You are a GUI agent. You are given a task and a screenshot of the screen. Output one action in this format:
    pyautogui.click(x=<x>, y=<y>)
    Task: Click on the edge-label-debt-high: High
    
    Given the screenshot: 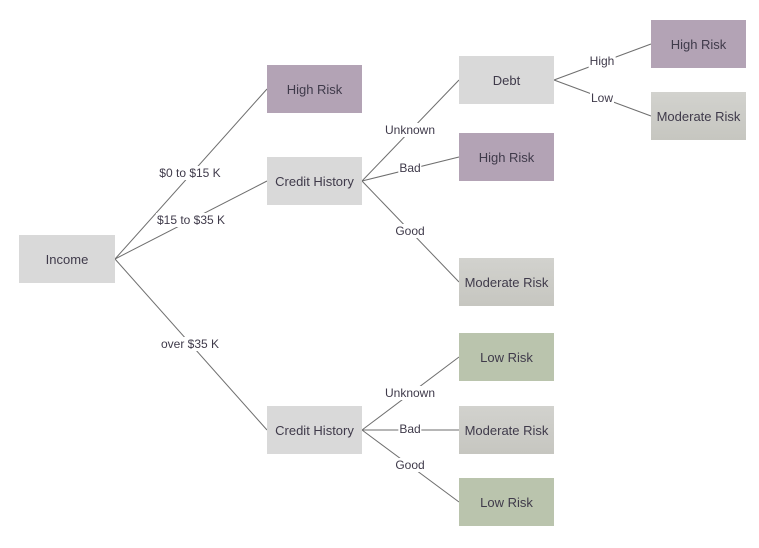 What is the action you would take?
    pyautogui.click(x=602, y=61)
    